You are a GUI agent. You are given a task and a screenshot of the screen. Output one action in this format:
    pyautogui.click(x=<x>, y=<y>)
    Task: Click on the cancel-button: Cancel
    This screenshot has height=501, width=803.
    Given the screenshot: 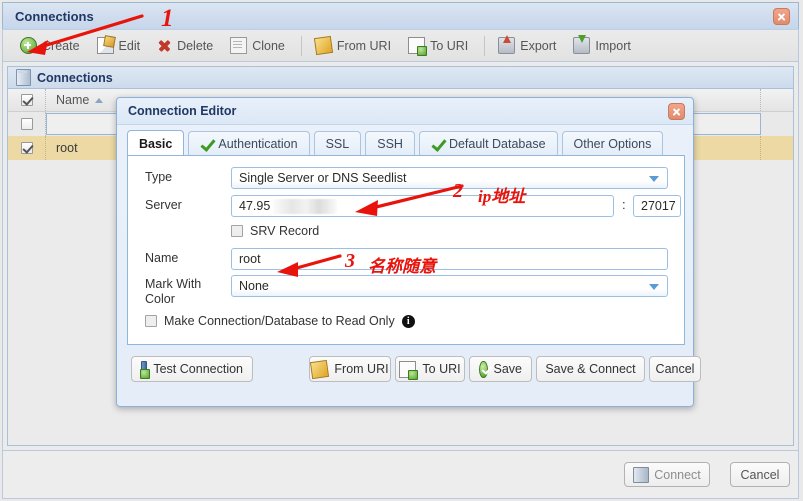 What is the action you would take?
    pyautogui.click(x=760, y=474)
    